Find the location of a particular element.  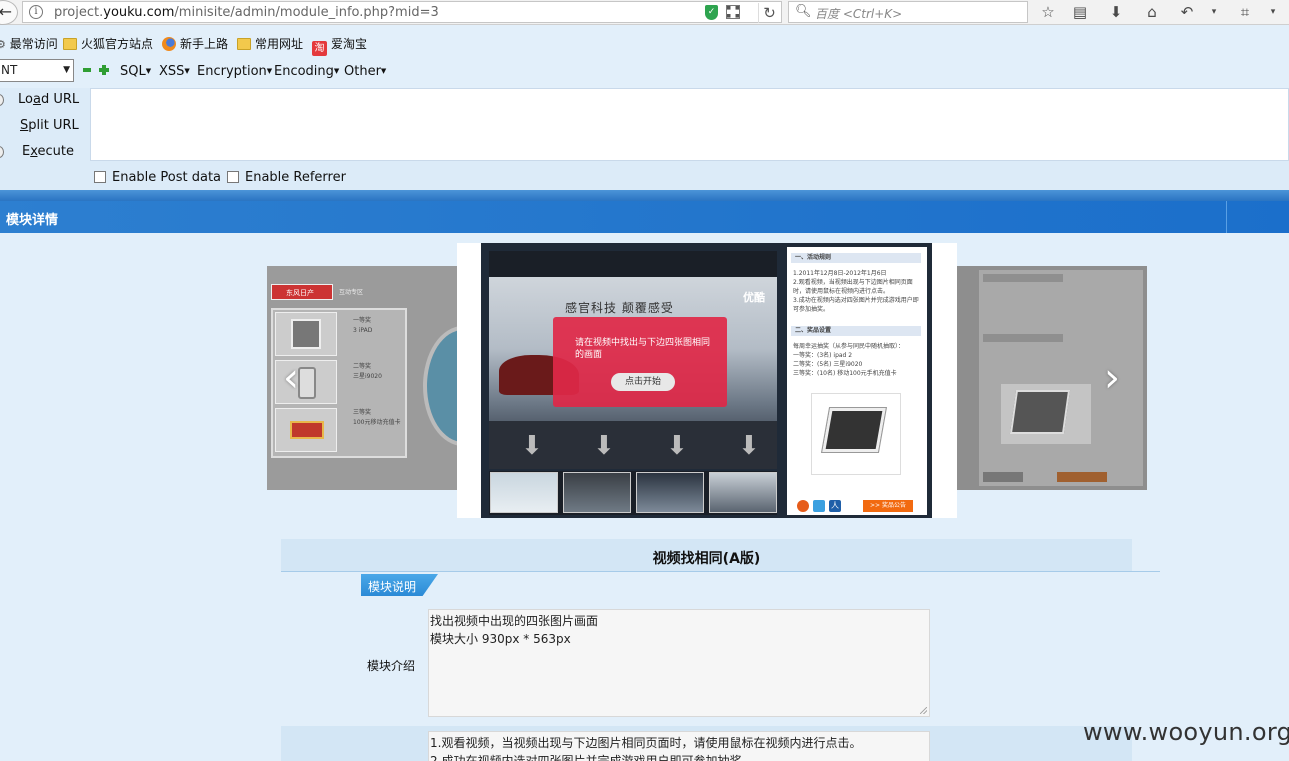

menu-other: Other▼ is located at coordinates (365, 71).